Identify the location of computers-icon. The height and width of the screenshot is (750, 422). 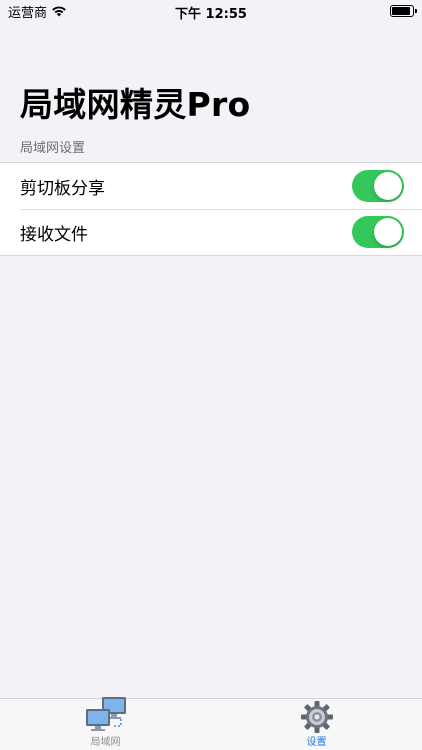
(106, 715).